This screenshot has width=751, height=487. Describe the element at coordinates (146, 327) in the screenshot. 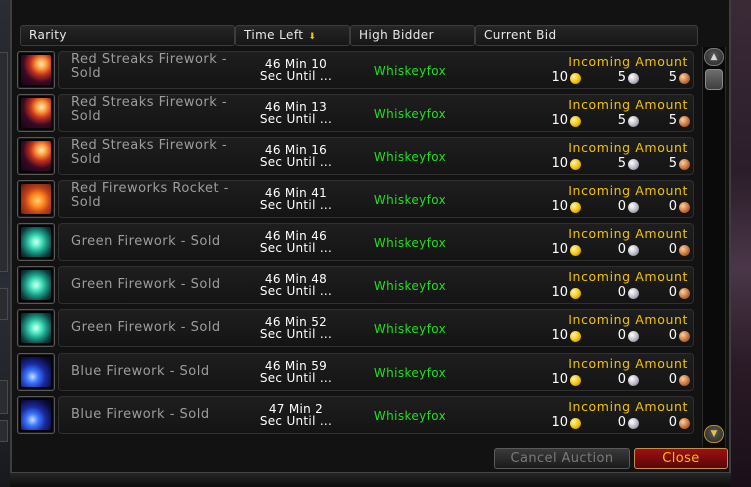

I see `item-name: Green Firework - Sold` at that location.